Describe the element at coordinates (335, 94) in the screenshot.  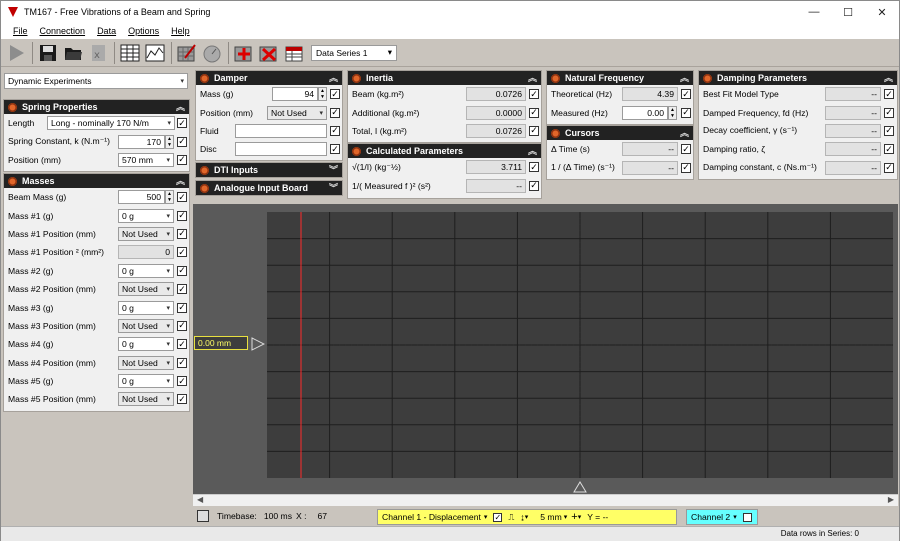
I see `damper-mass-checkbox: ✓` at that location.